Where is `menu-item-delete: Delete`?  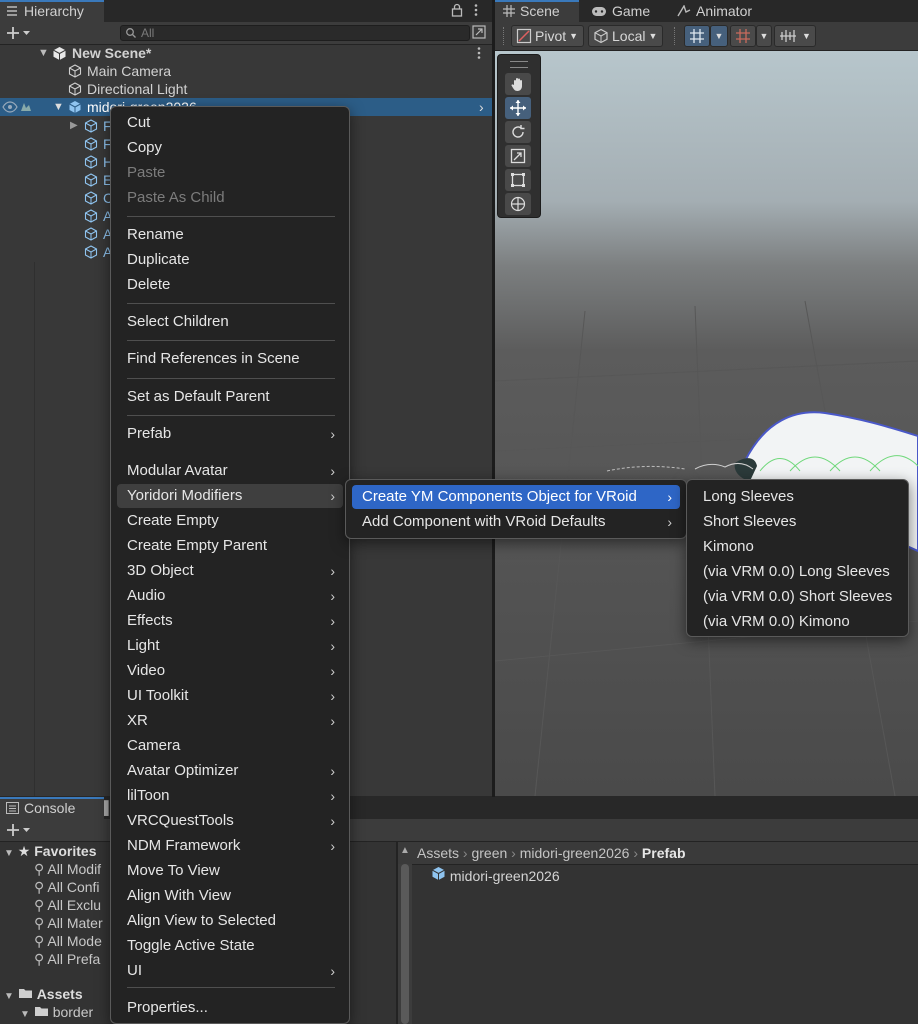 menu-item-delete: Delete is located at coordinates (230, 285).